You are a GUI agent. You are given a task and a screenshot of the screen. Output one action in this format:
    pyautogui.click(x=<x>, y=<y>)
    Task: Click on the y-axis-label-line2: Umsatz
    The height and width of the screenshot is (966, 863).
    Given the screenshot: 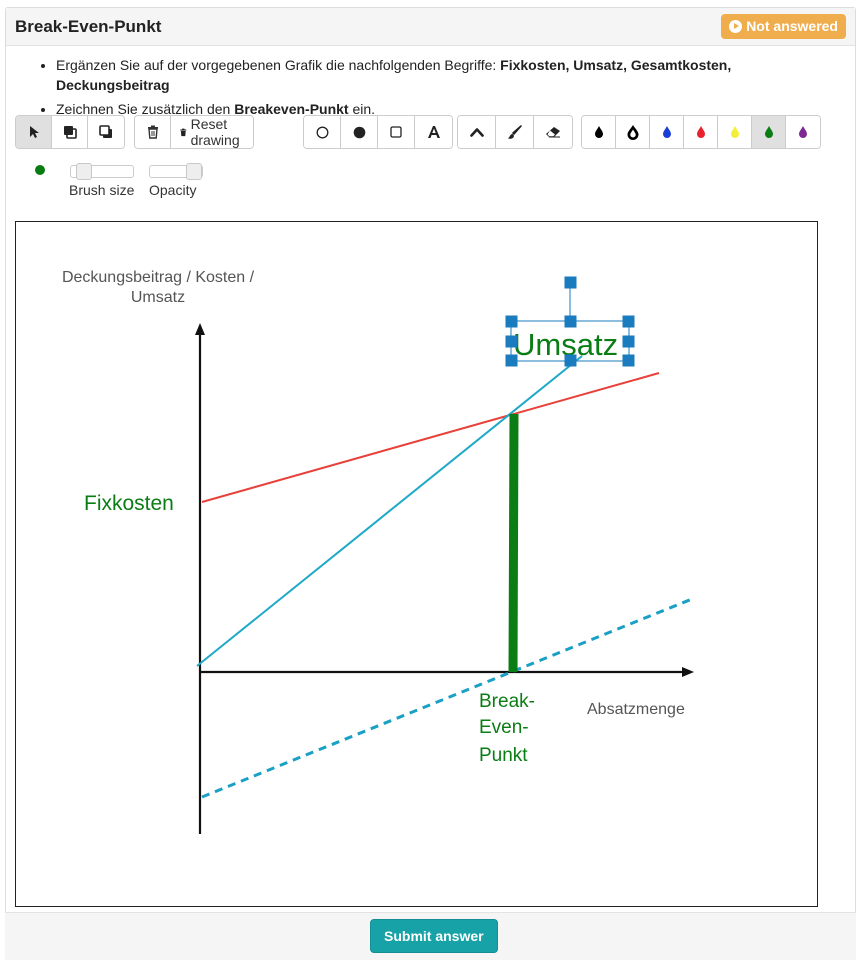 What is the action you would take?
    pyautogui.click(x=158, y=297)
    